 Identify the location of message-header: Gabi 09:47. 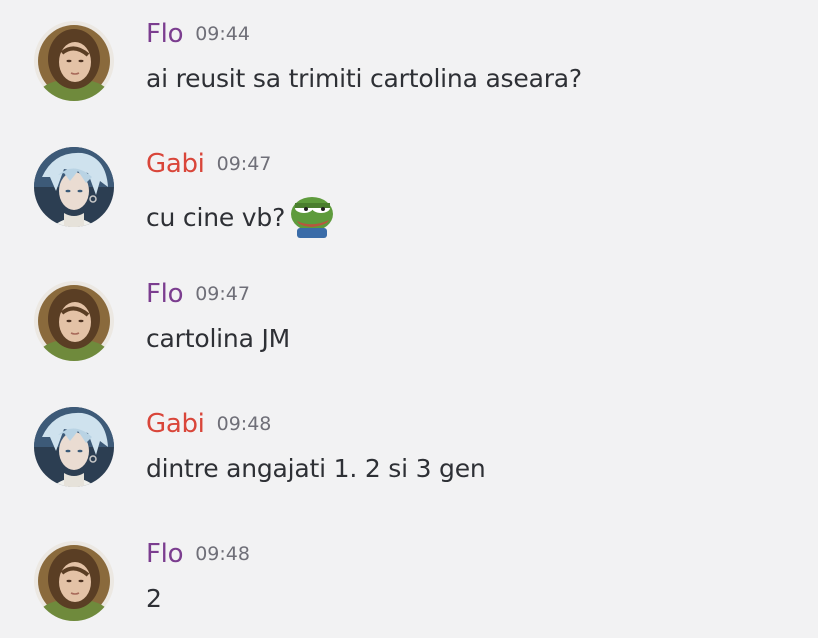
(208, 164).